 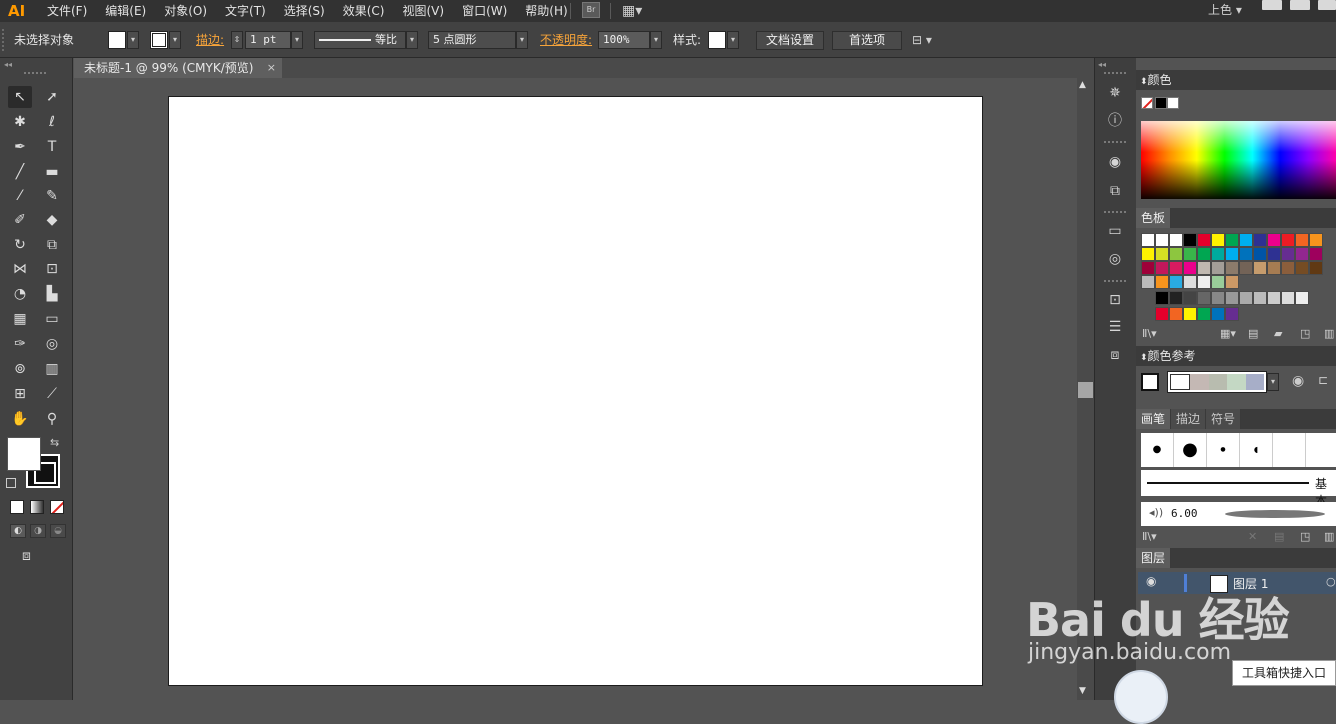 What do you see at coordinates (1115, 191) in the screenshot?
I see `graphic-styles-icon: ⧉` at bounding box center [1115, 191].